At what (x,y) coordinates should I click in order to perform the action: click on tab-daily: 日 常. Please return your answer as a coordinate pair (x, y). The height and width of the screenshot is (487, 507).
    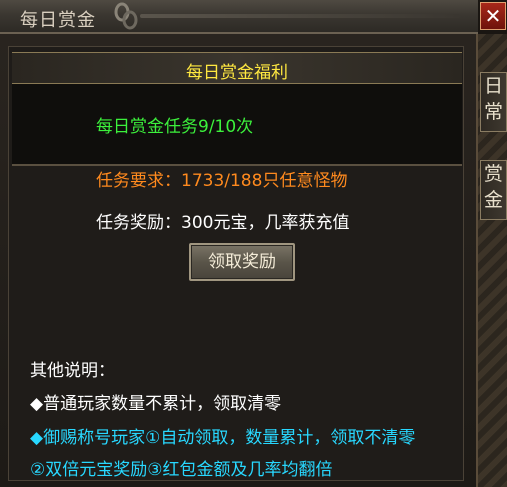
    Looking at the image, I should click on (493, 102).